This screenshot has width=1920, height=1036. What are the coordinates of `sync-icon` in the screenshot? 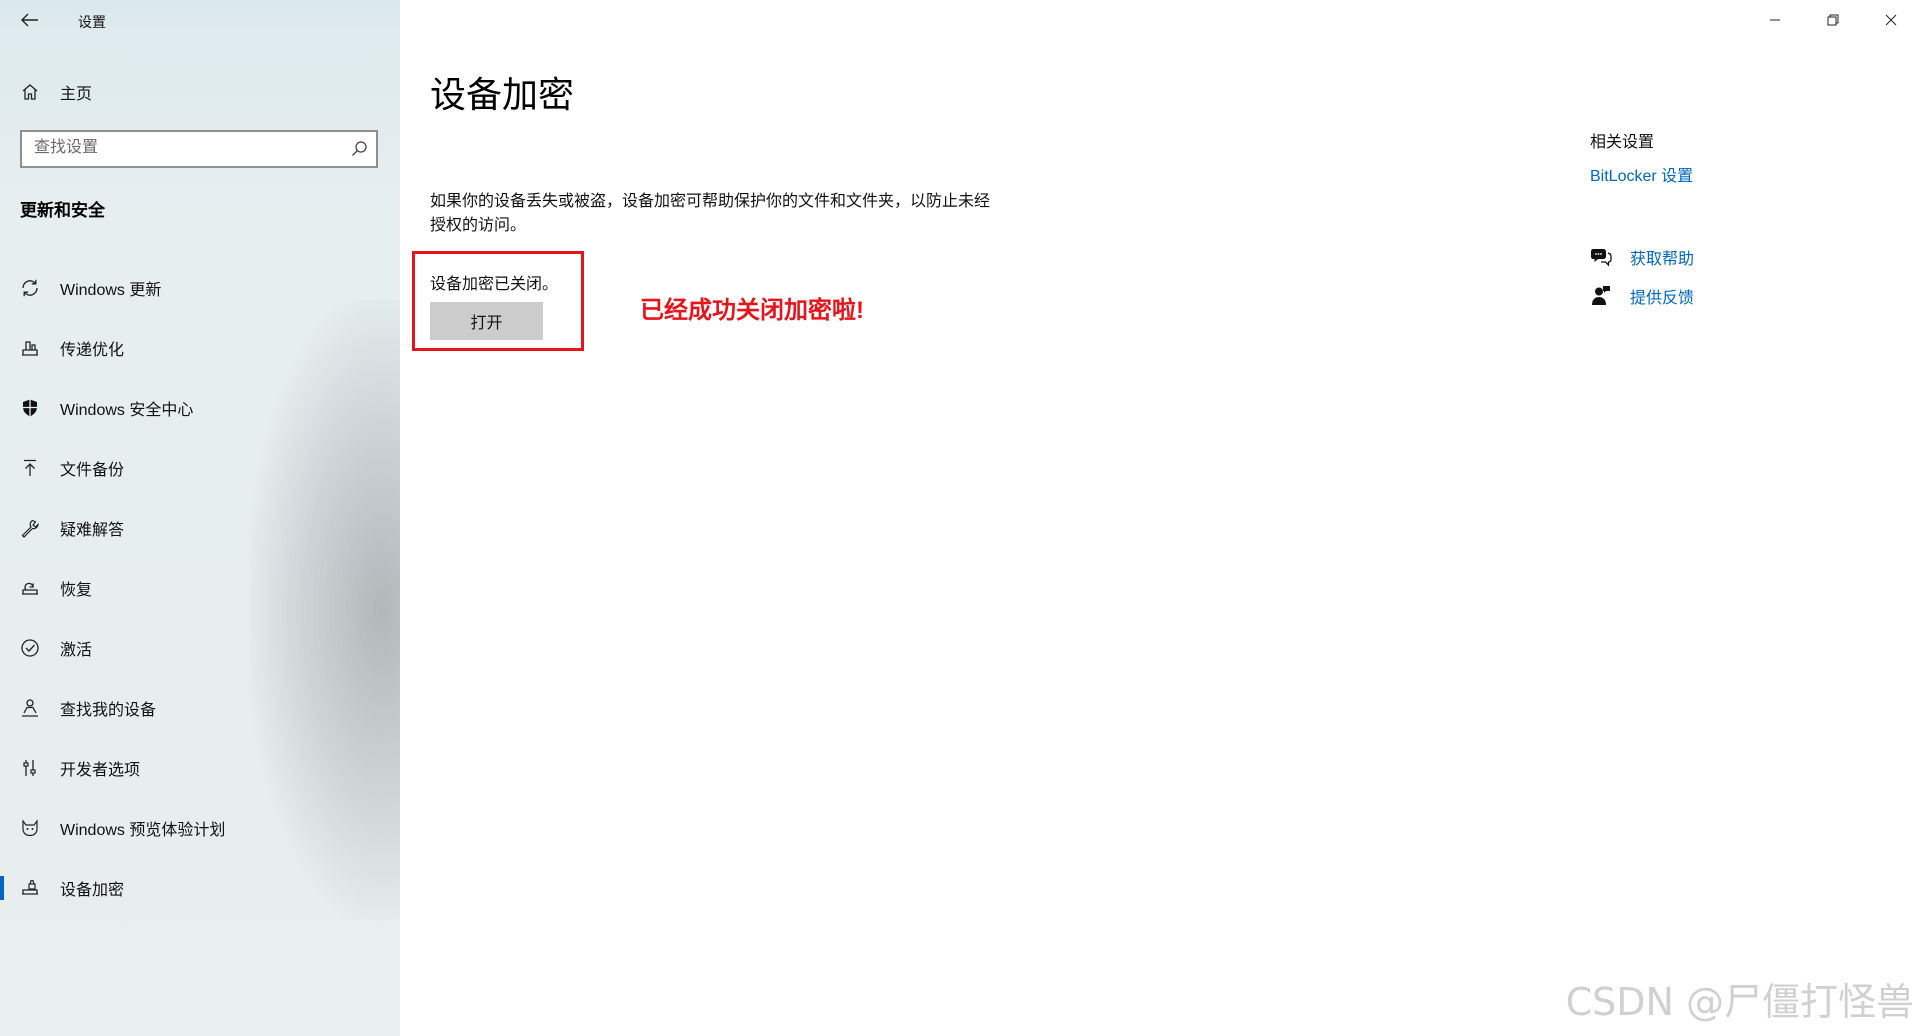 It's located at (30, 288).